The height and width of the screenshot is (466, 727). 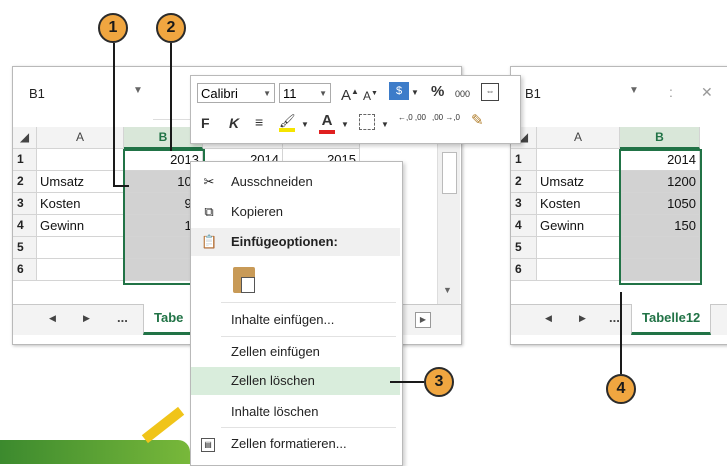 I want to click on bold-button: F, so click(x=205, y=123).